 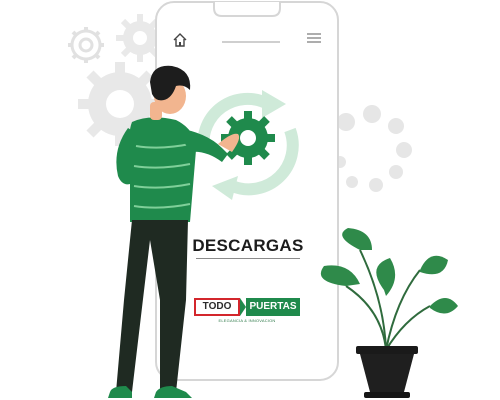 What do you see at coordinates (389, 313) in the screenshot?
I see `potted-plant-illustration` at bounding box center [389, 313].